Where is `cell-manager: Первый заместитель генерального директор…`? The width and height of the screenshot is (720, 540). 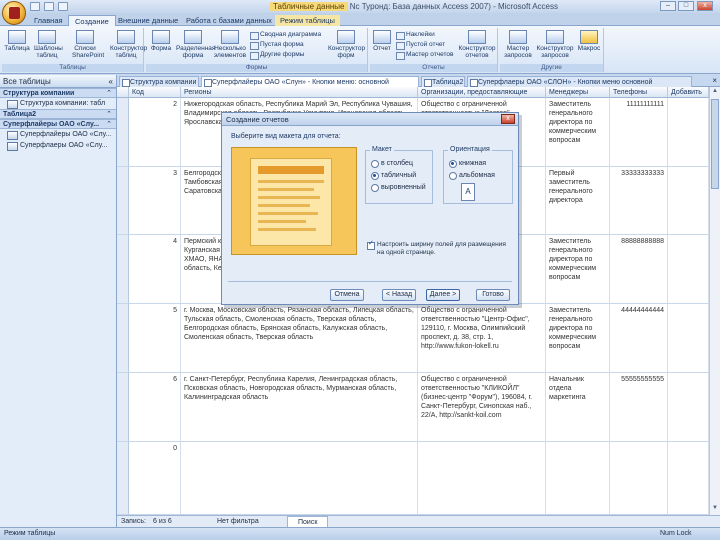
cell-manager: Первый заместитель генерального директор… is located at coordinates (578, 201).